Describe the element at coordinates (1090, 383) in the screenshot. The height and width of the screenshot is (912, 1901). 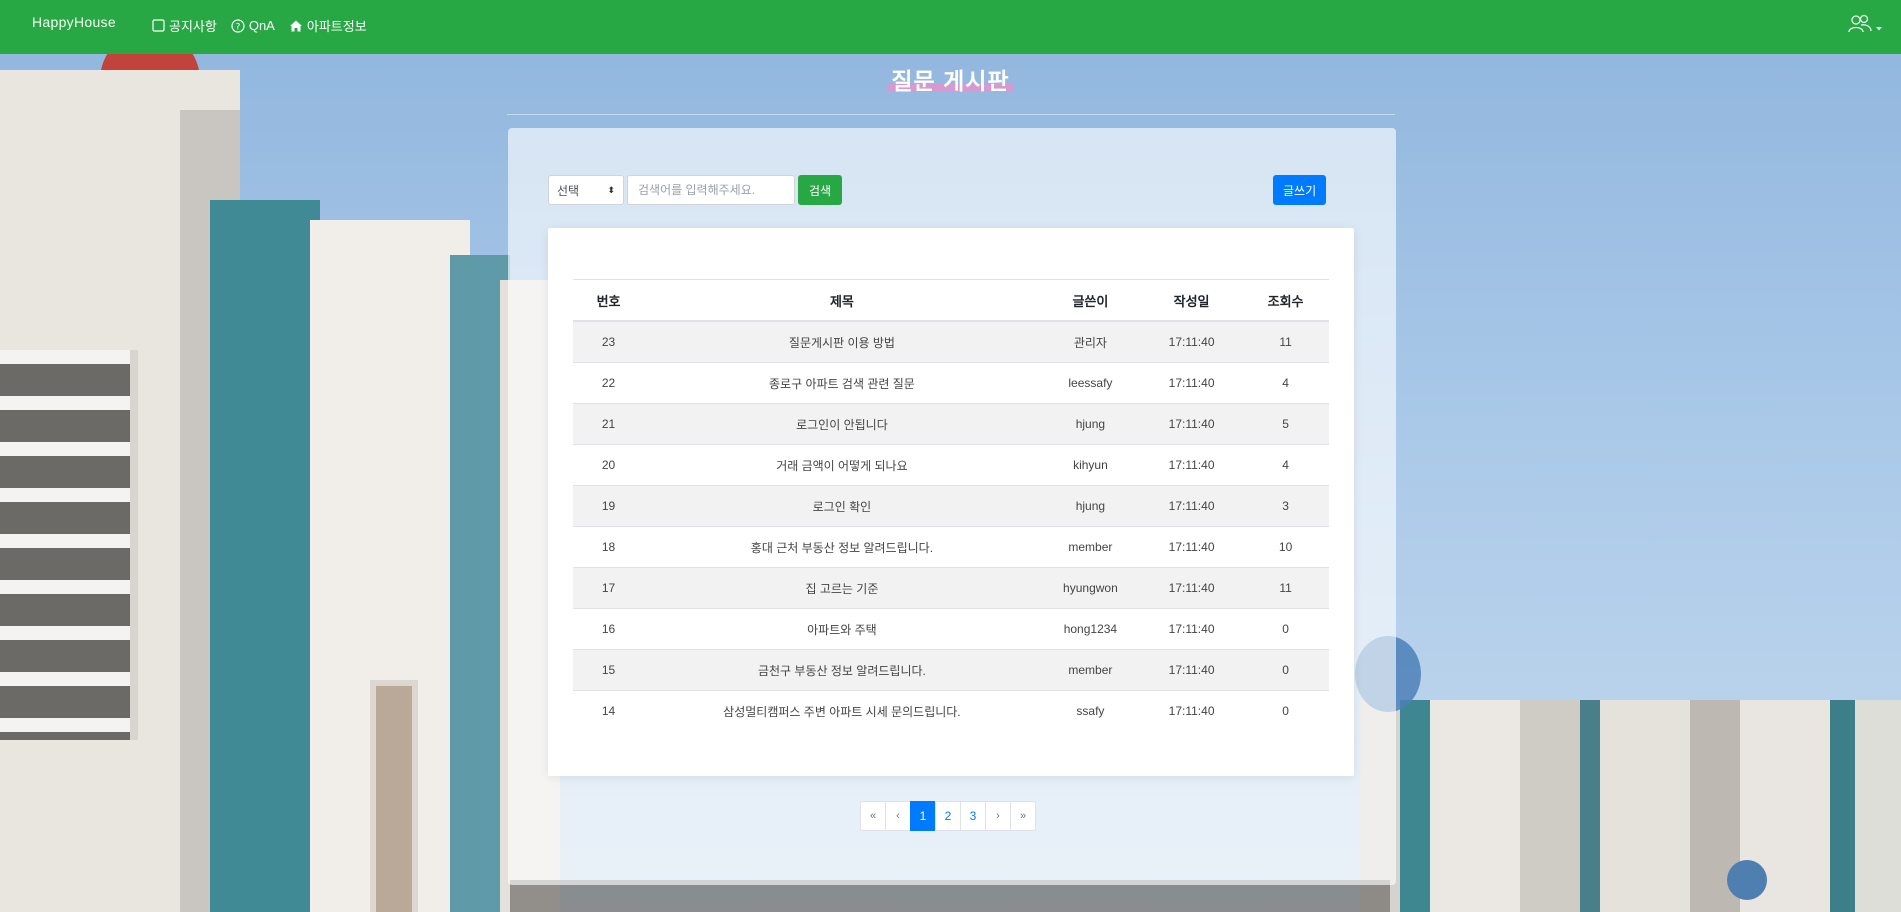
I see `cell-author: leessafy` at that location.